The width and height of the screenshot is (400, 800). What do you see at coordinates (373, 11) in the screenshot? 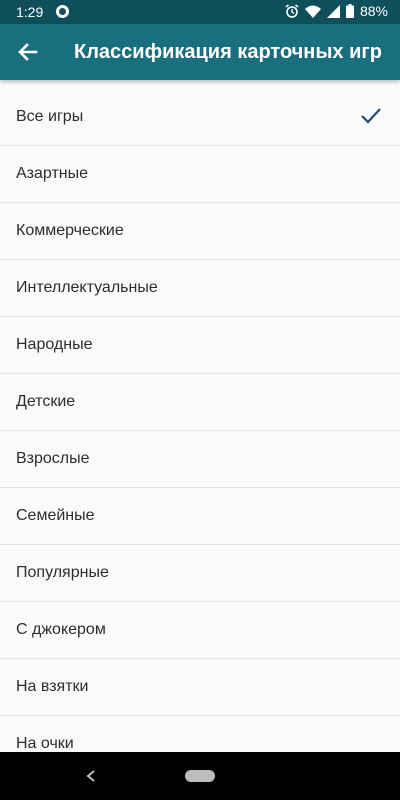
I see `battery-percent: 88%` at bounding box center [373, 11].